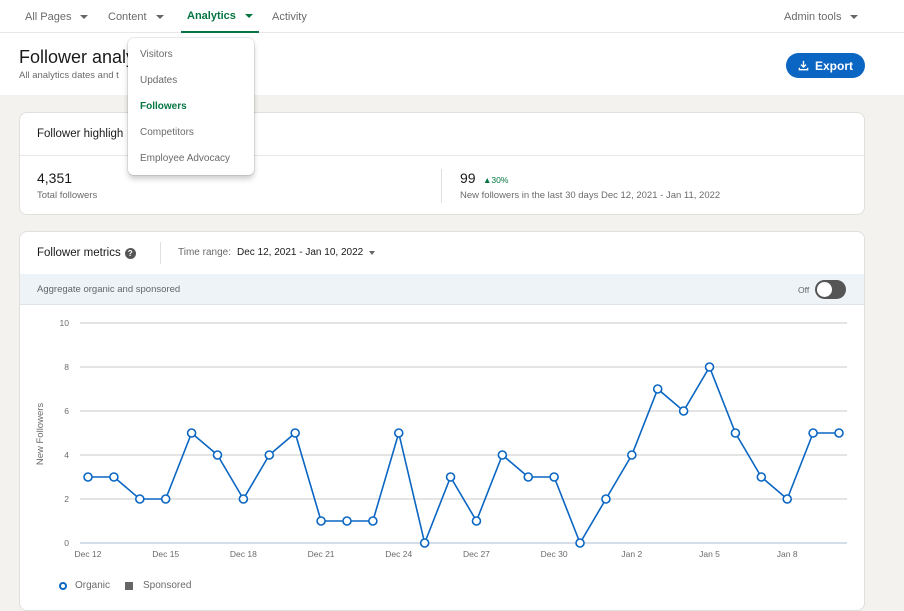 The width and height of the screenshot is (904, 611). What do you see at coordinates (55, 178) in the screenshot?
I see `total-followers-value: 4,351` at bounding box center [55, 178].